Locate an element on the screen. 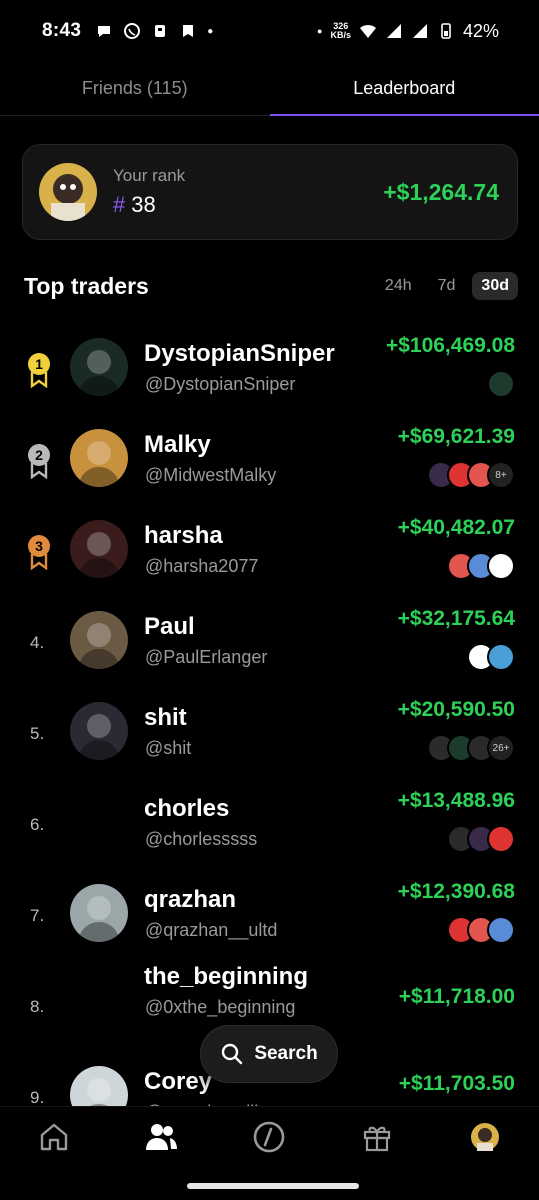 The height and width of the screenshot is (1200, 539). trader-row: 3 harsha @harsha2077 +$40,482.07 is located at coordinates (269, 553).